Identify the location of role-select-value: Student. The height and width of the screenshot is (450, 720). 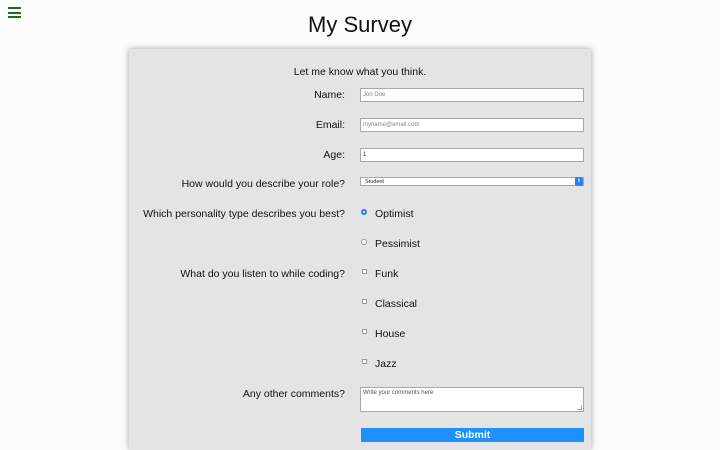
(374, 182).